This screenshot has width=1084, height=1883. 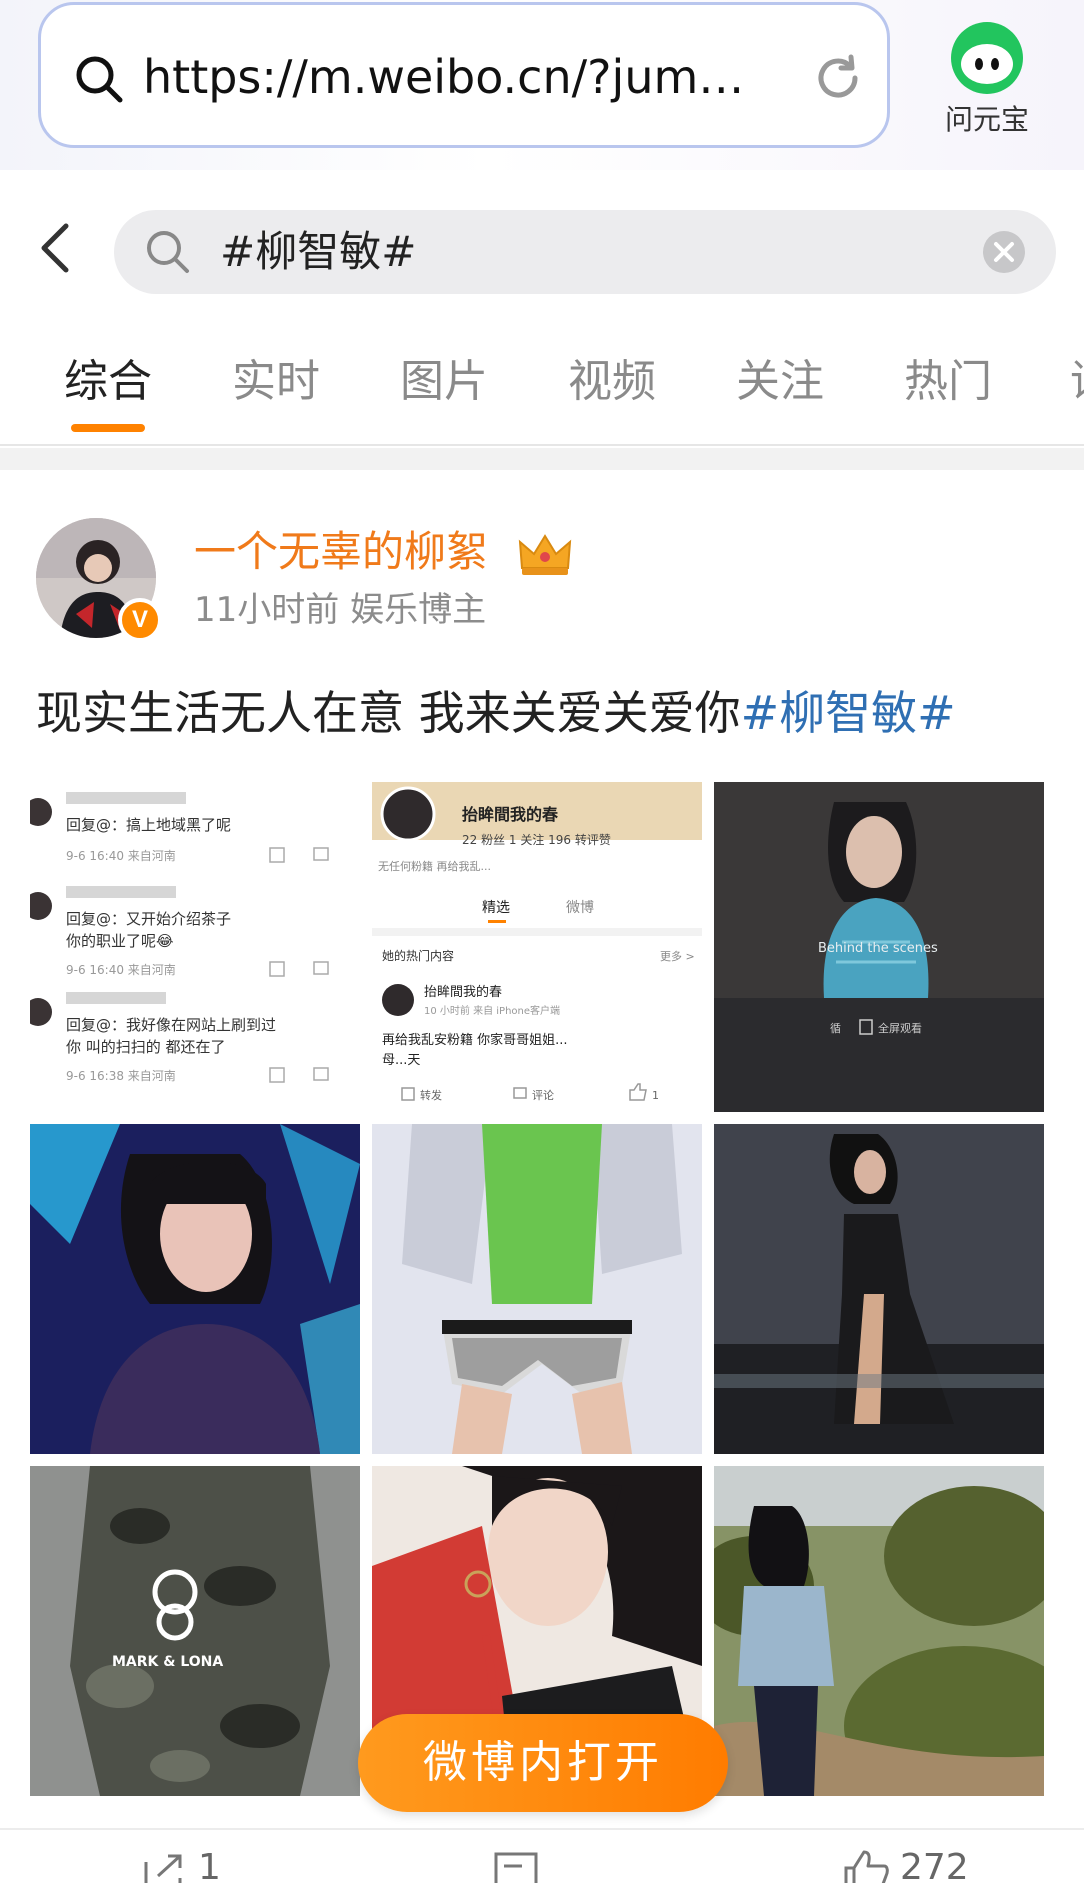 What do you see at coordinates (121, 1075) in the screenshot?
I see `comment-3-meta: 9-6 16:38 来自河南` at bounding box center [121, 1075].